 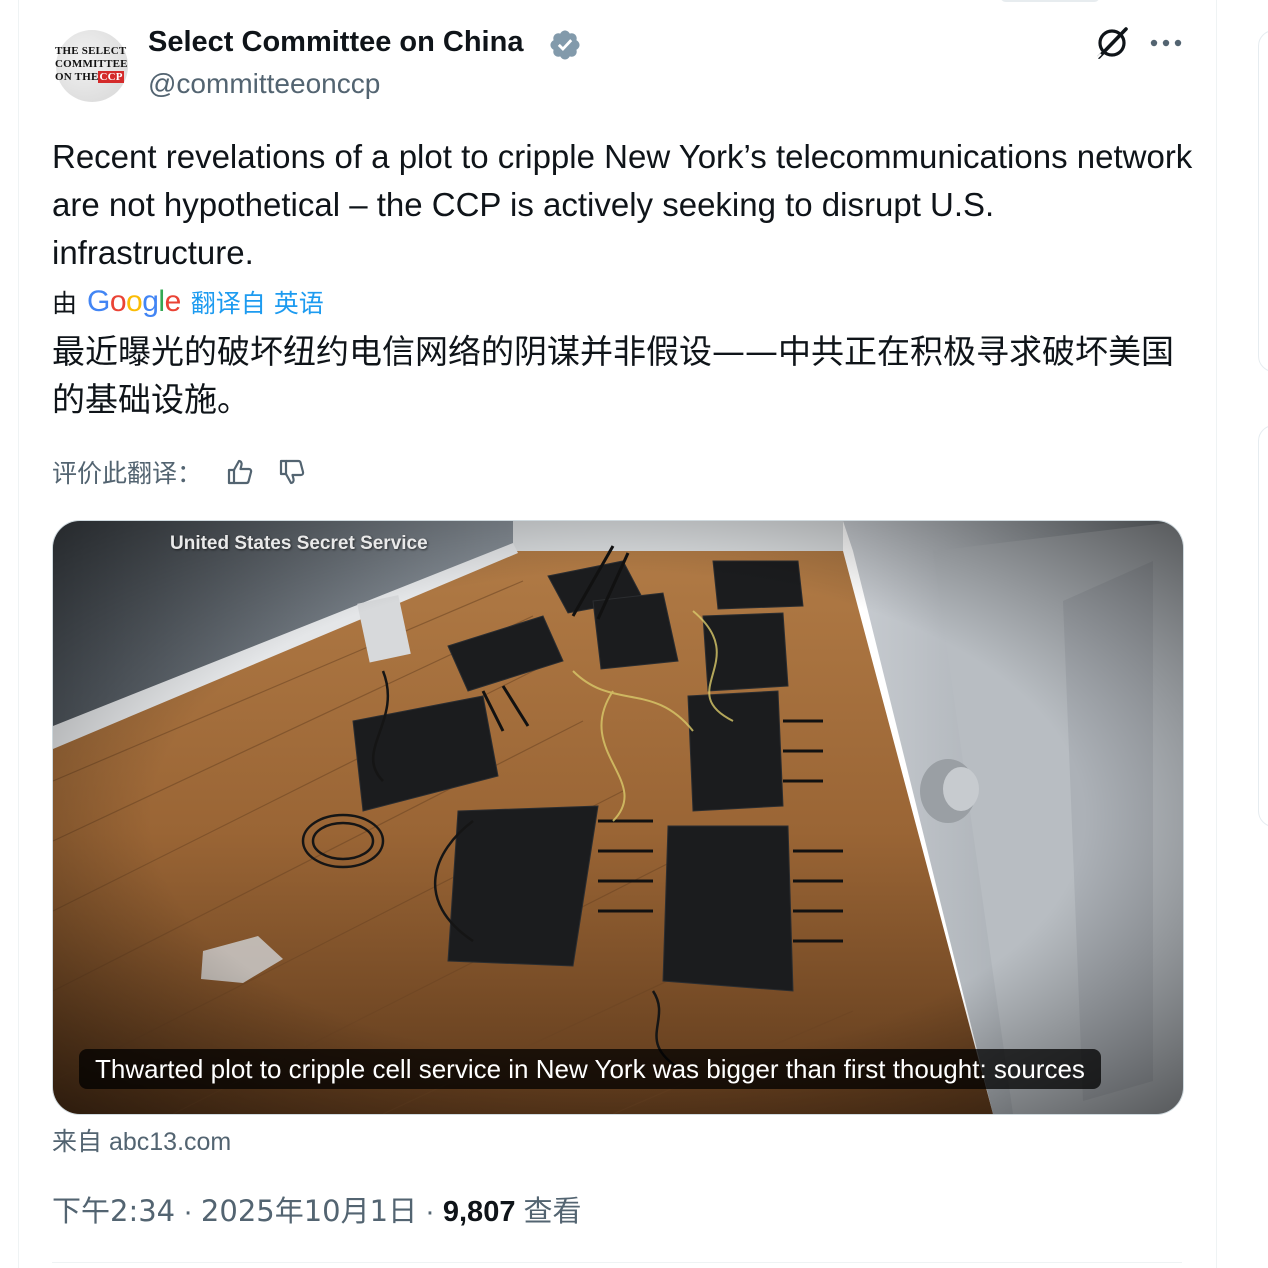 What do you see at coordinates (170, 1142) in the screenshot?
I see `source-domain: abc13.com` at bounding box center [170, 1142].